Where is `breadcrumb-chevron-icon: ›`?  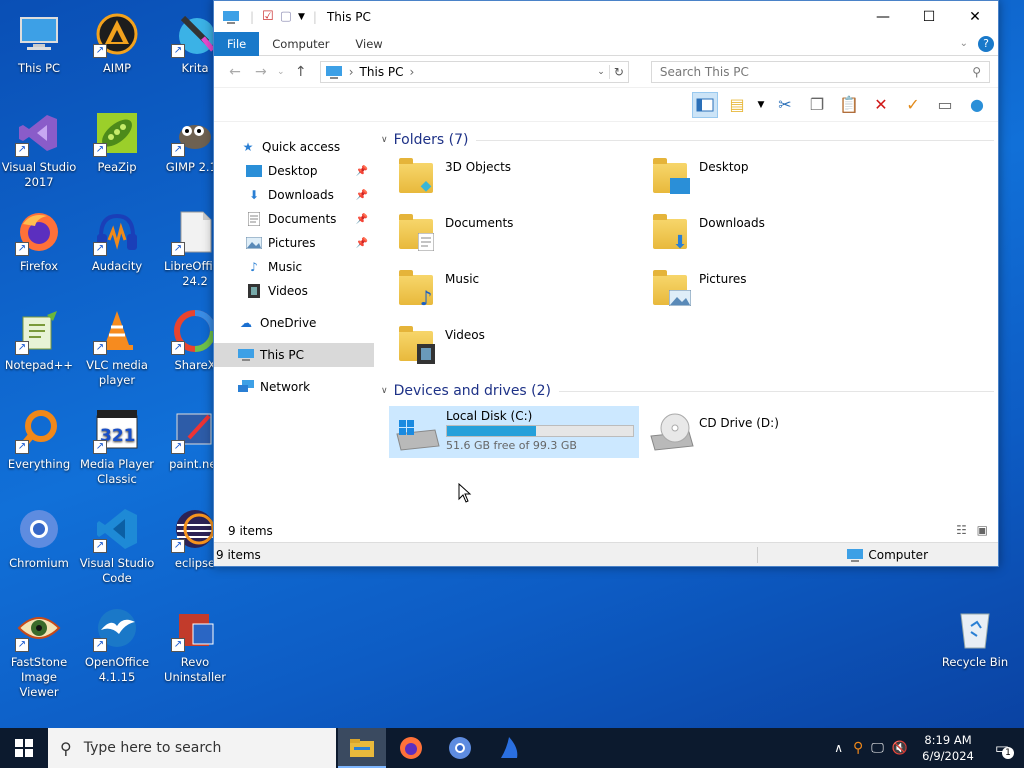
breadcrumb-chevron-icon: › is located at coordinates (412, 72).